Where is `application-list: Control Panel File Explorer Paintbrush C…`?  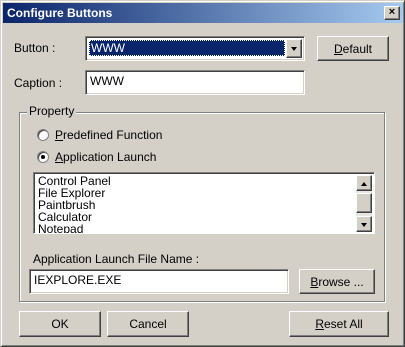
application-list: Control Panel File Explorer Paintbrush C… is located at coordinates (74, 204).